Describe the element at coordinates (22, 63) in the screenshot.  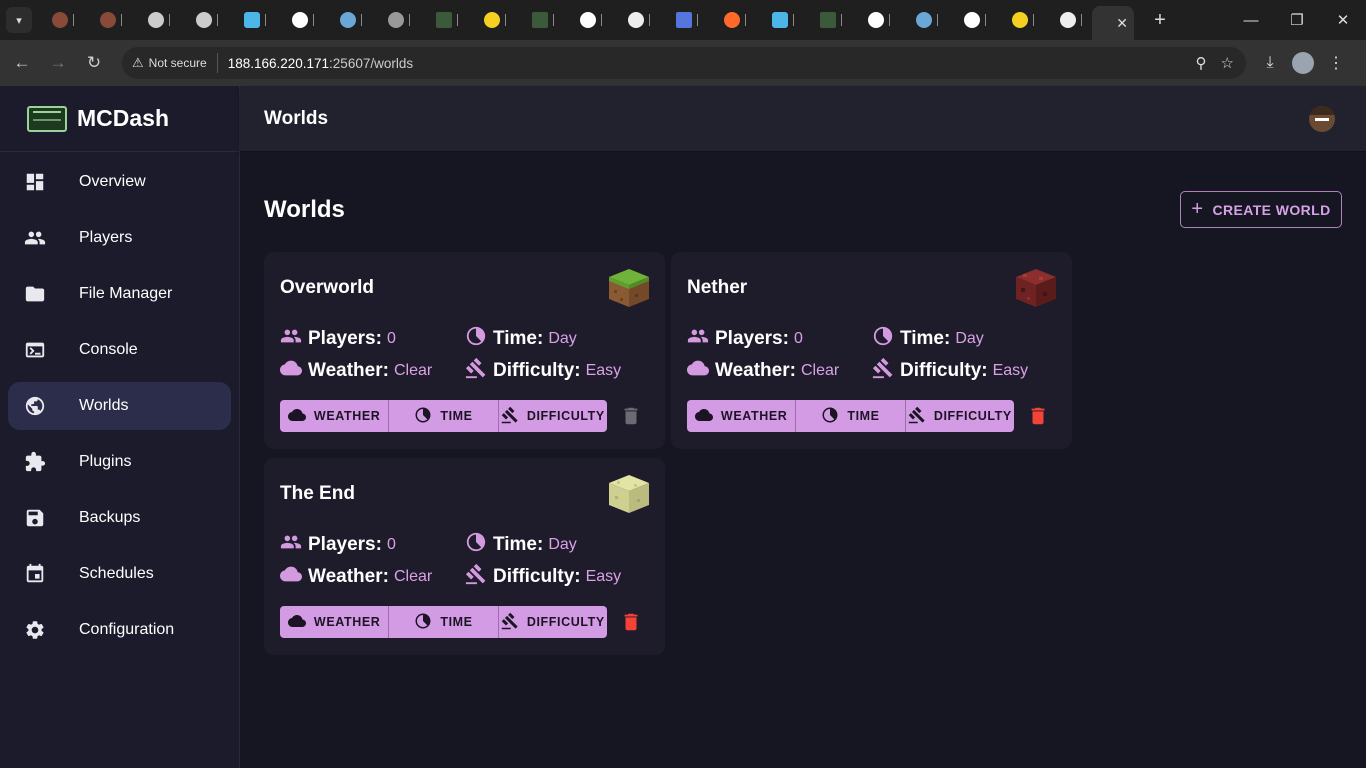
I see `back-icon: ←` at that location.